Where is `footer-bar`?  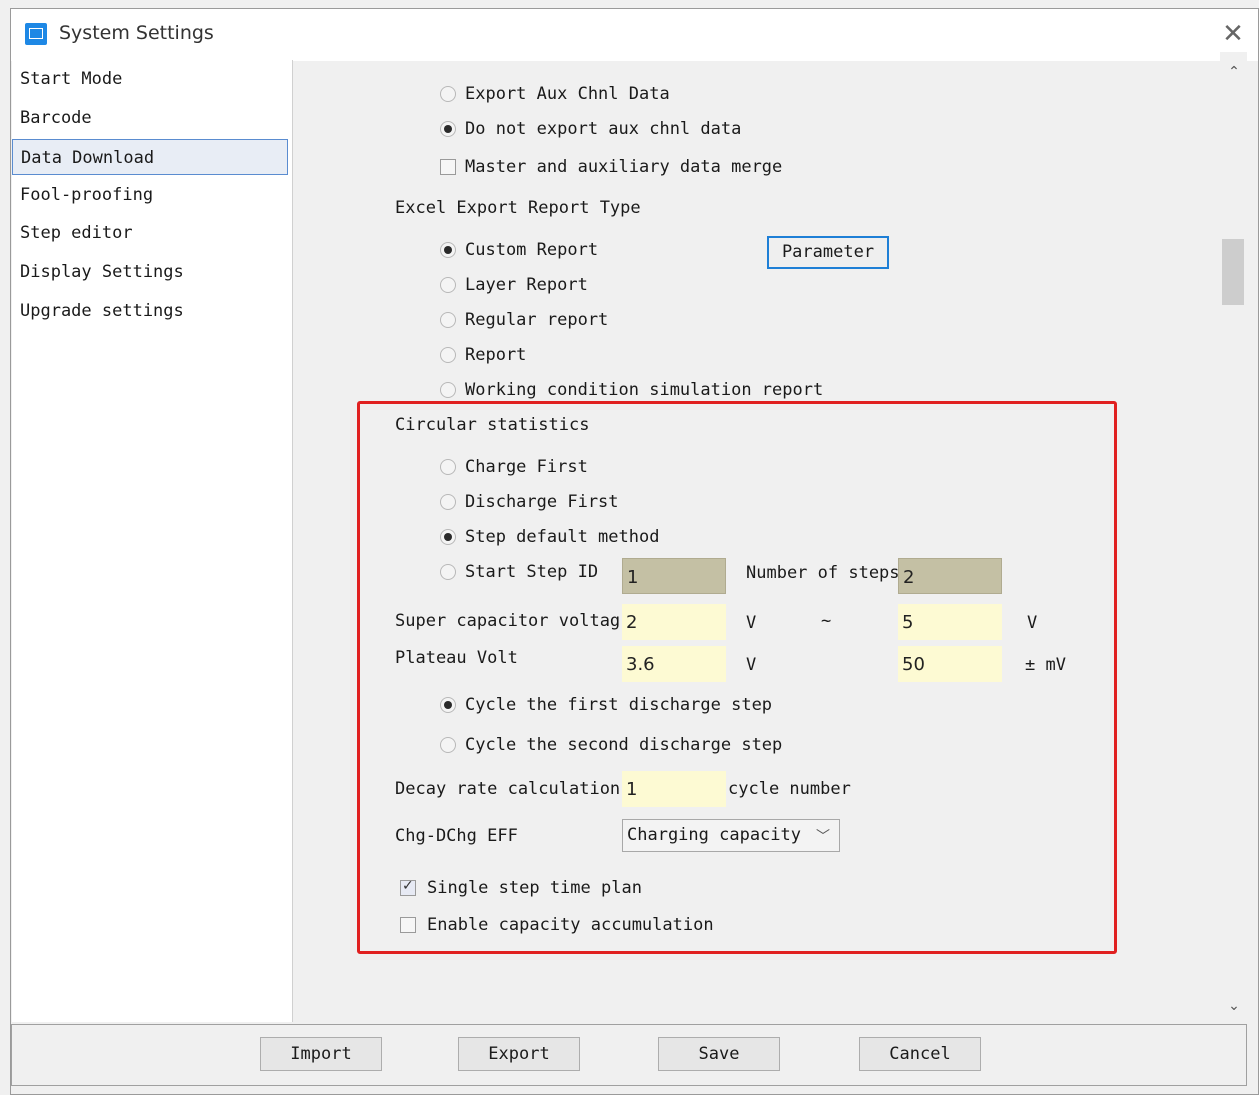
footer-bar is located at coordinates (629, 1055).